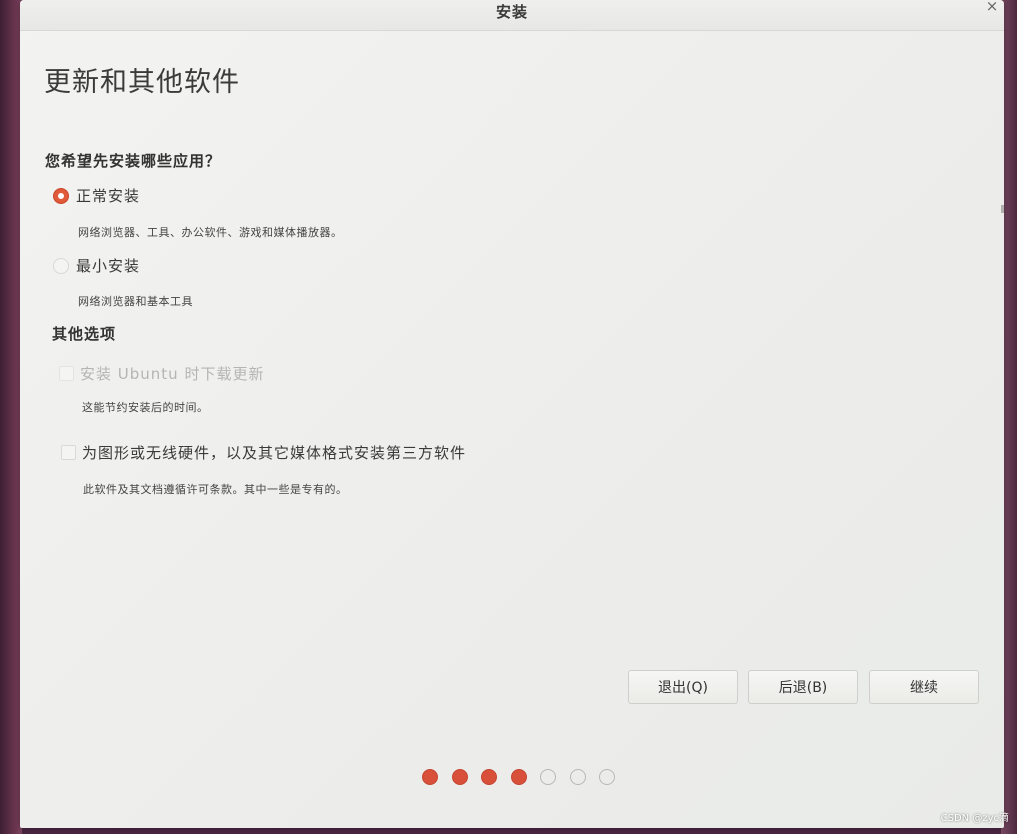 The image size is (1017, 834). I want to click on checkbox-download-updates: 安装 Ubuntu 时下载更新, so click(161, 373).